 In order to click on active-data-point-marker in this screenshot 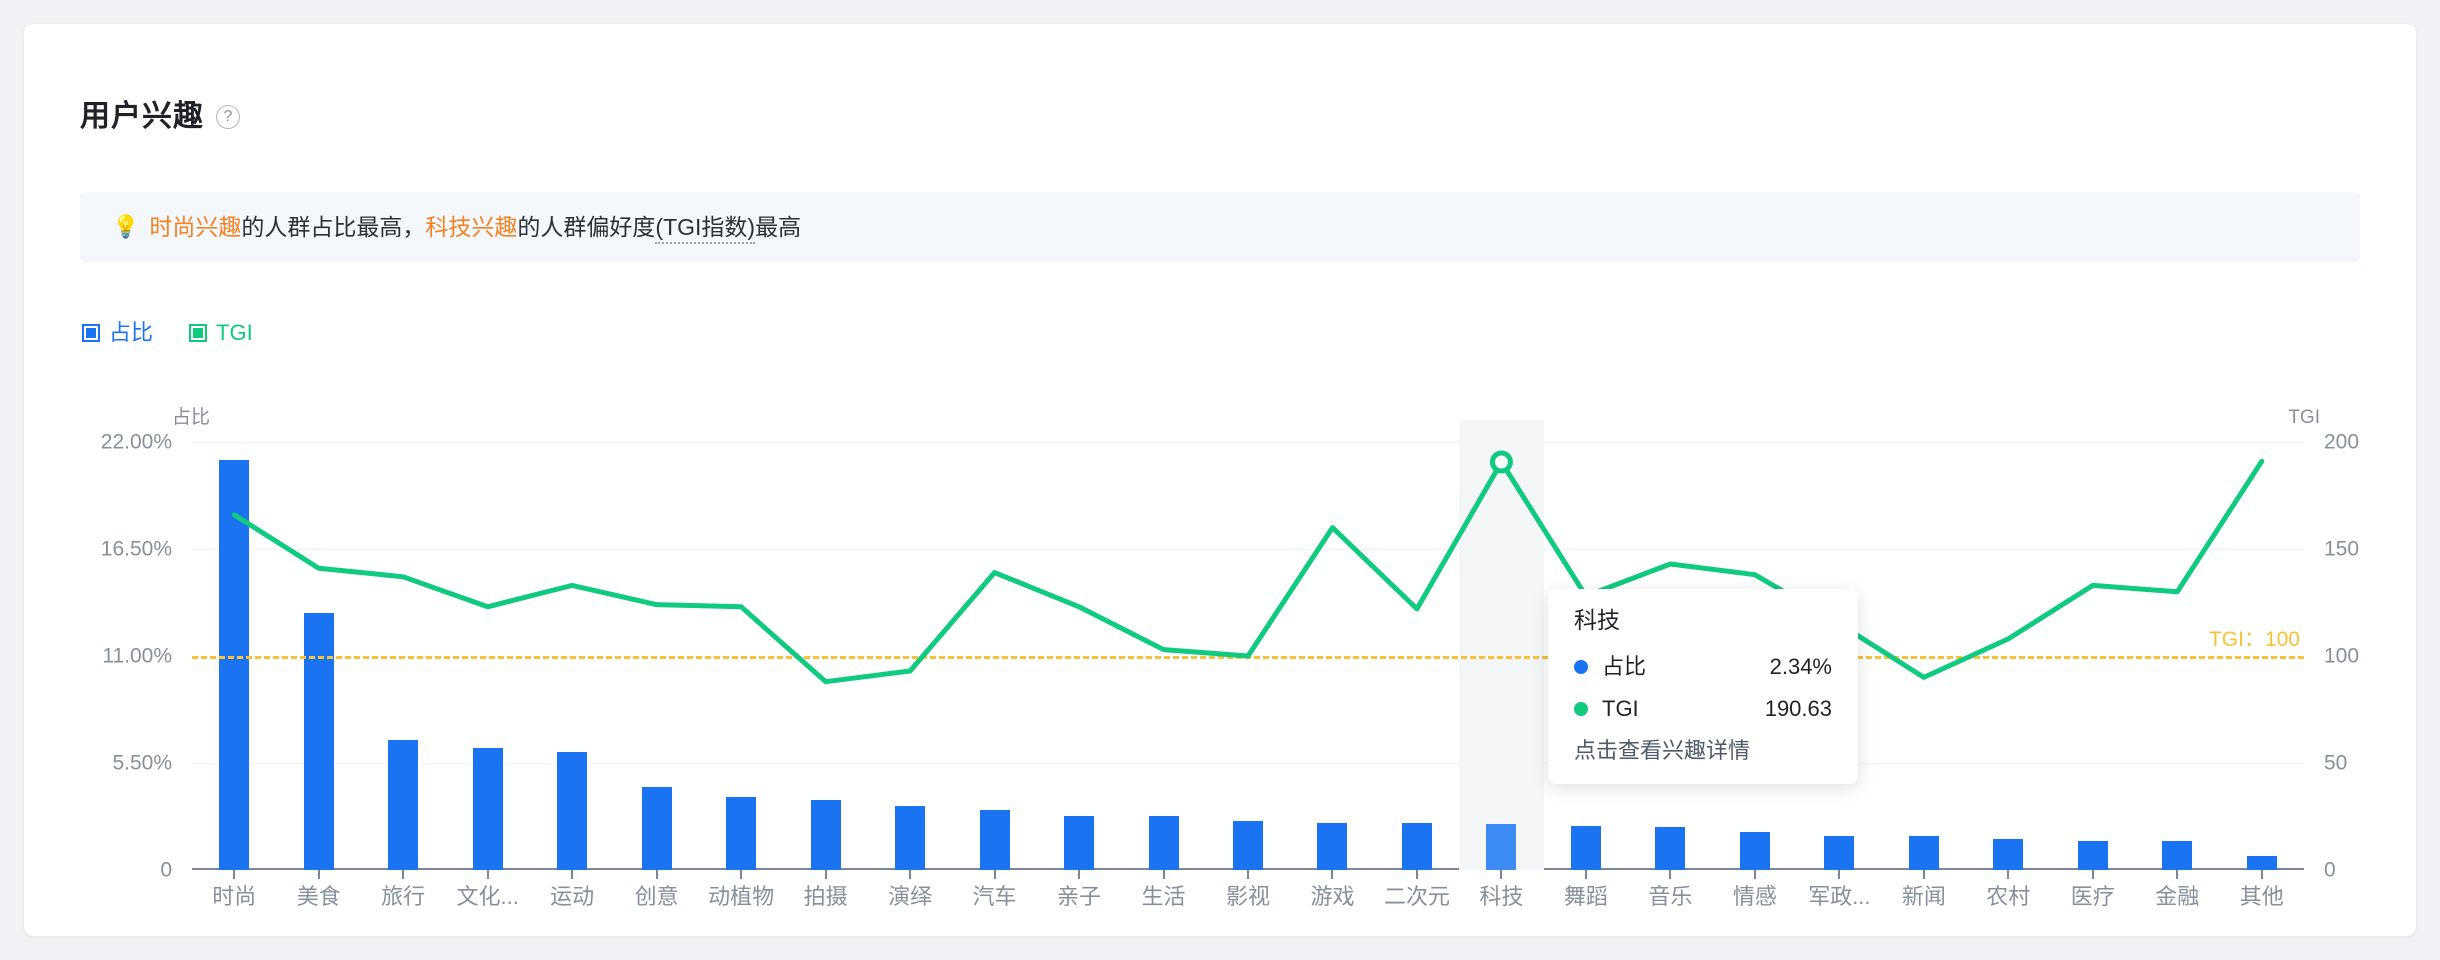, I will do `click(1501, 462)`.